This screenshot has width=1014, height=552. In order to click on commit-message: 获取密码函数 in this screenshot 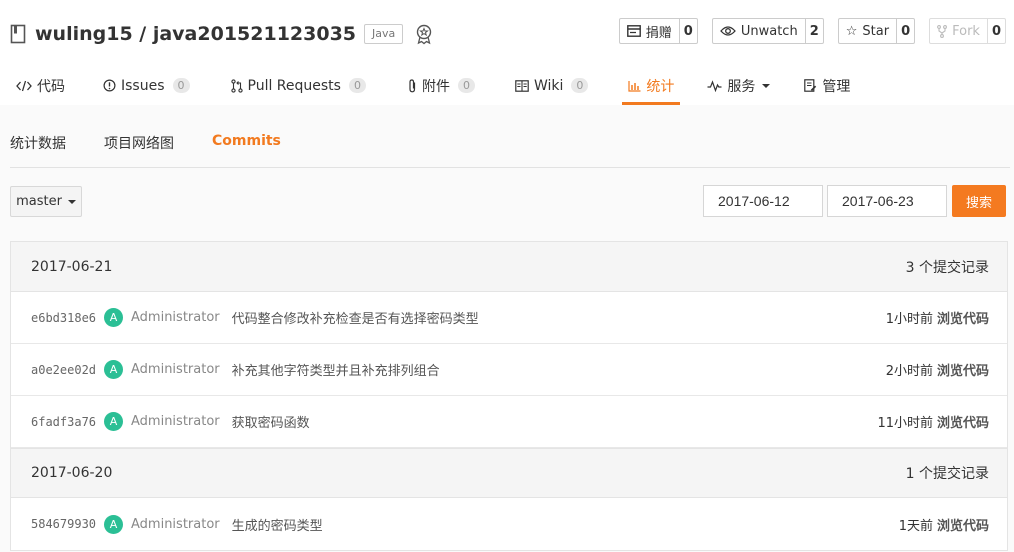, I will do `click(271, 421)`.